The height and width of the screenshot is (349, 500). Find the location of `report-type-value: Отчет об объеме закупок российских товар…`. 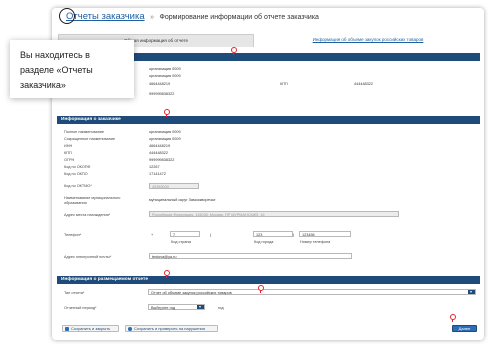

report-type-value: Отчет об объеме закупок российских товар… is located at coordinates (191, 293).